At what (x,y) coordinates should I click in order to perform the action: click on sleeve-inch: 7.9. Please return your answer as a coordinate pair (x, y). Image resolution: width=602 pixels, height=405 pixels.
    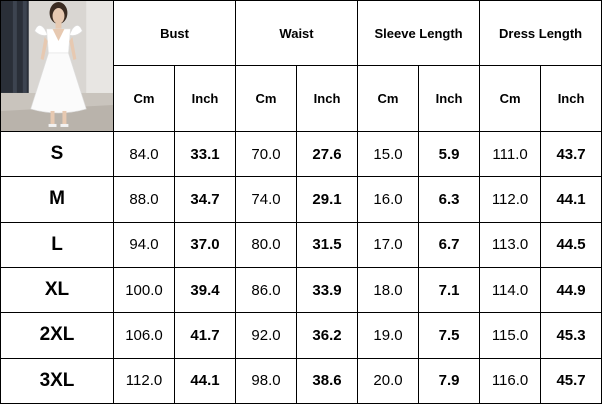
    Looking at the image, I should click on (449, 381).